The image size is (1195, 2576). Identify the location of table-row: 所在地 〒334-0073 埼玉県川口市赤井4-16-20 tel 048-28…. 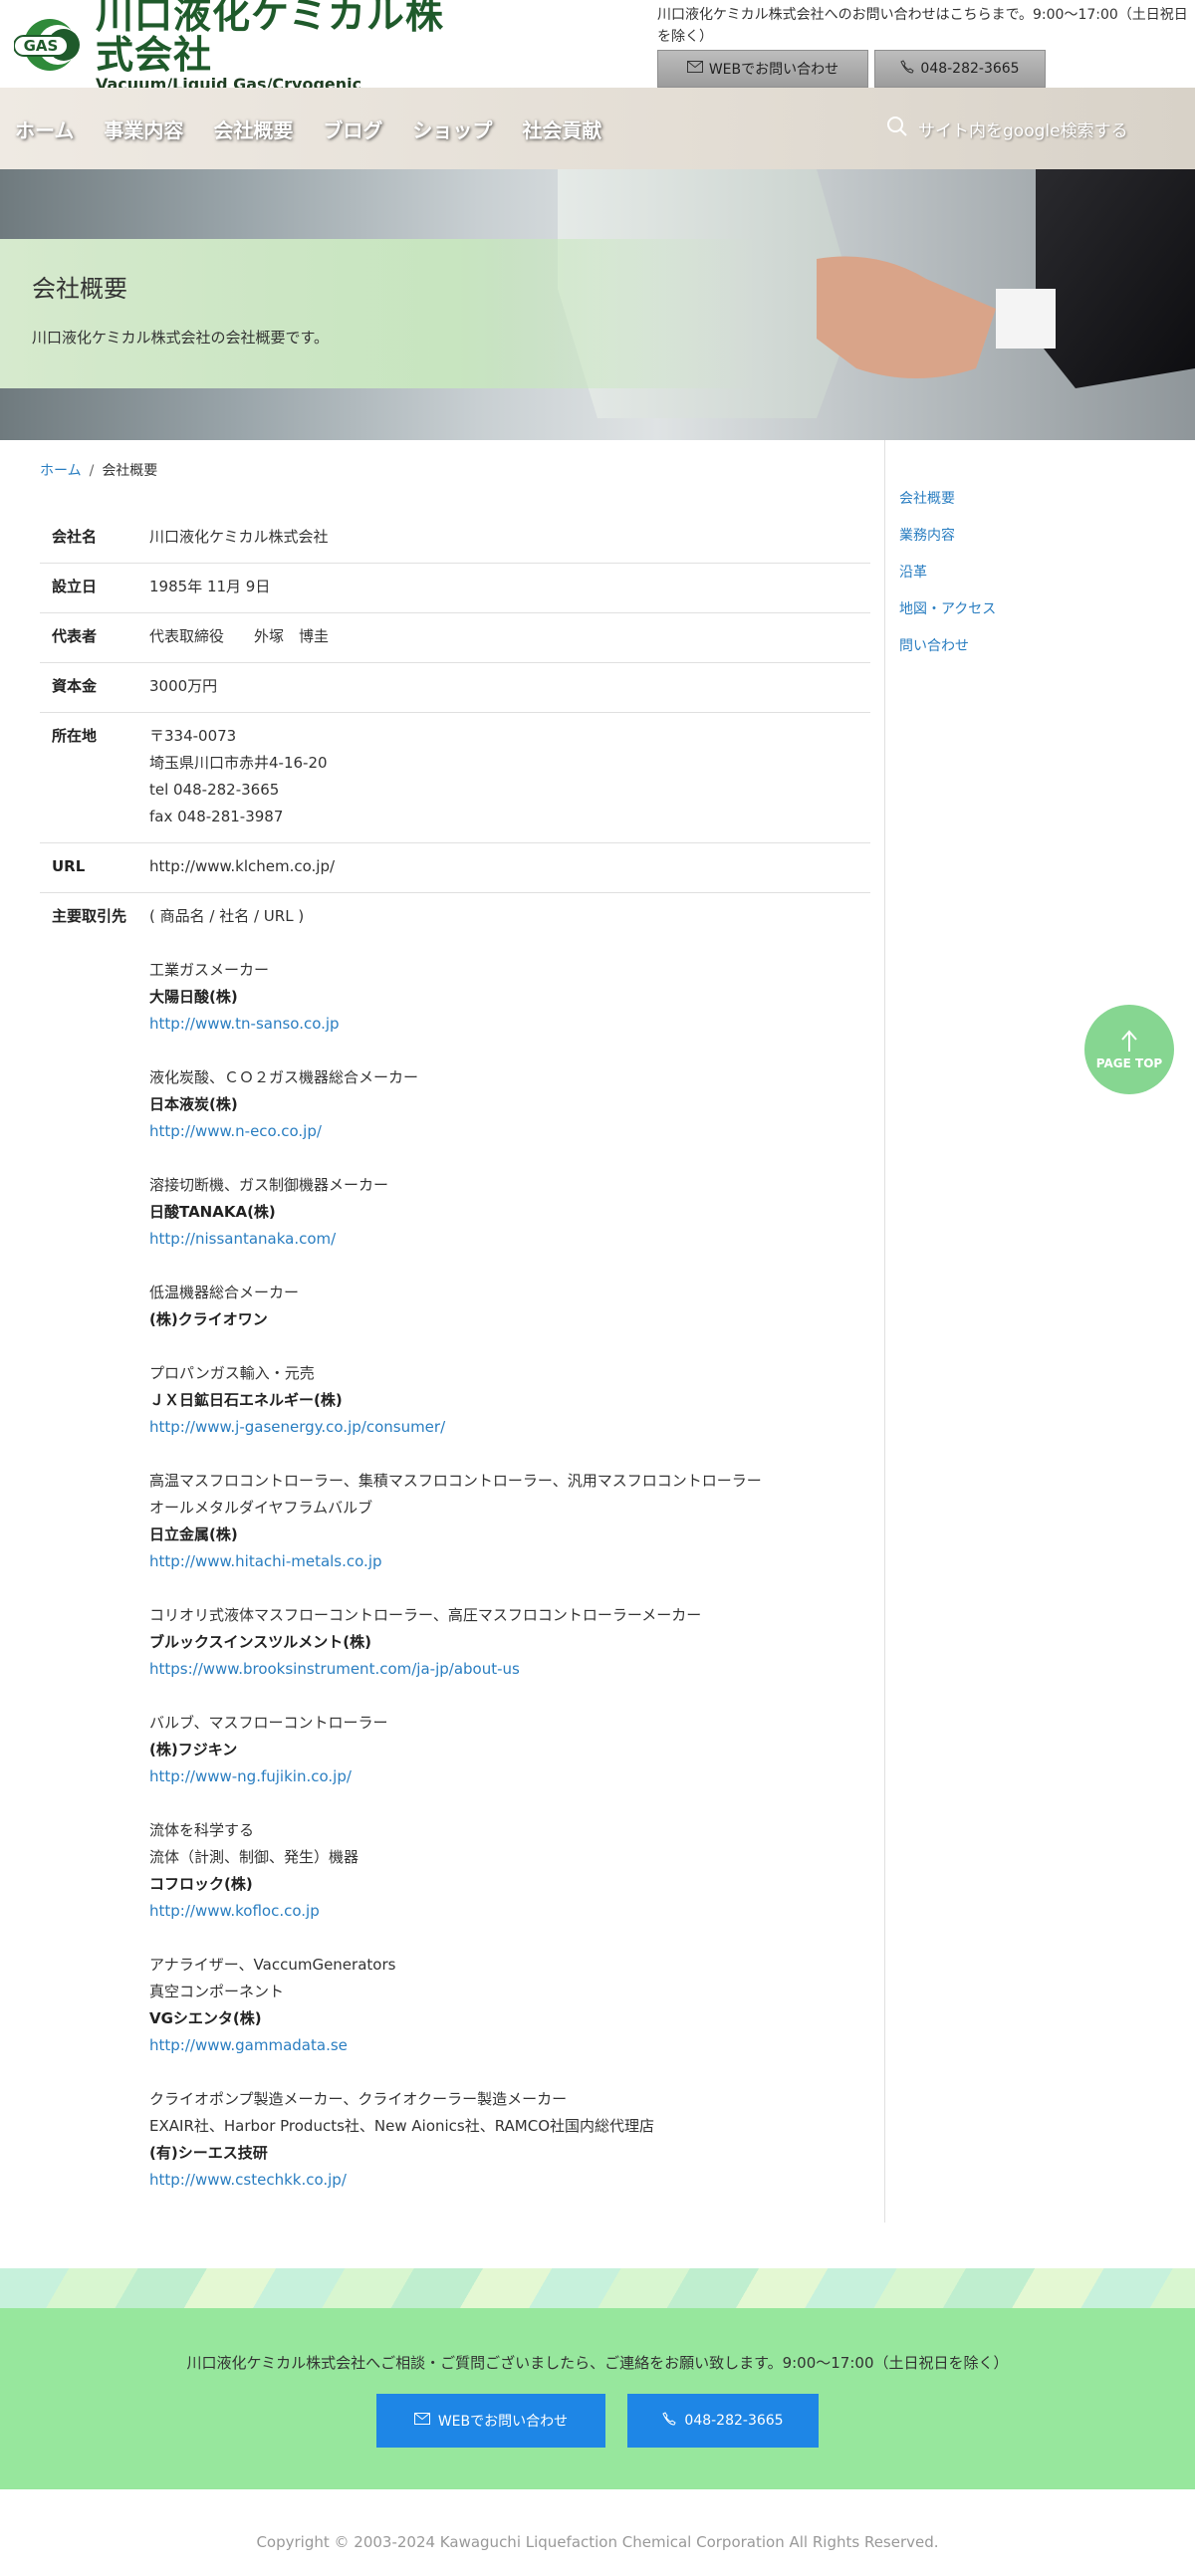
(455, 778).